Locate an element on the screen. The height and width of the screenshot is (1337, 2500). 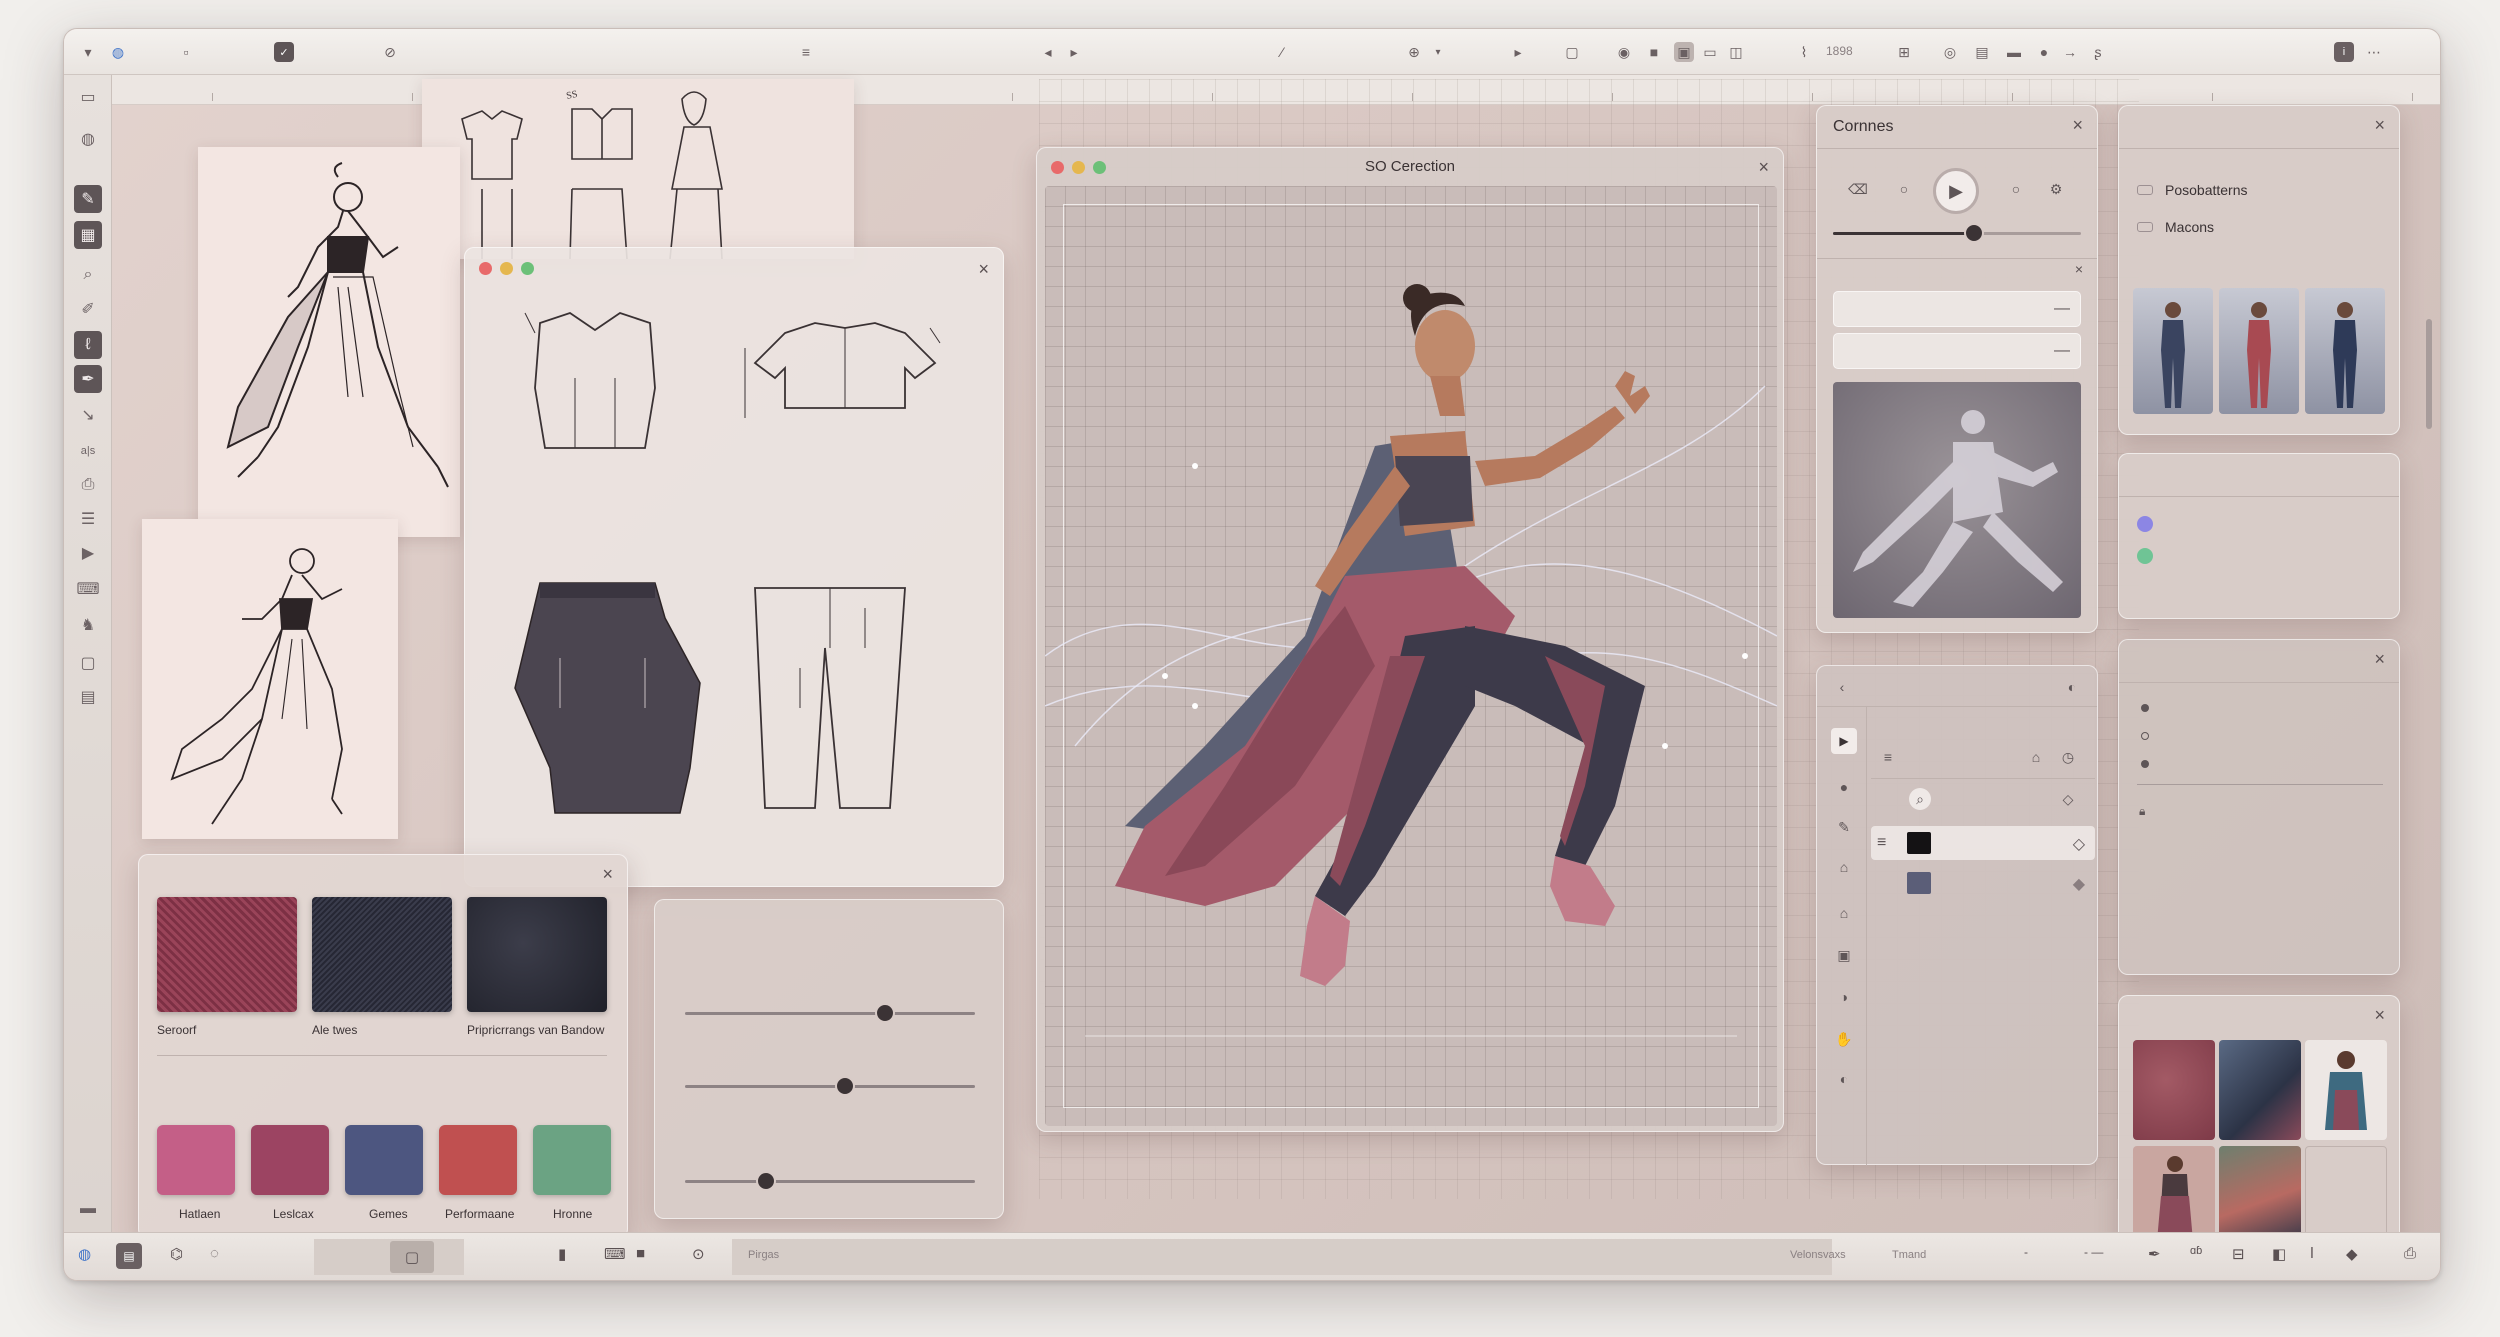
print-icon: ⎙ is located at coordinates (2410, 1253).